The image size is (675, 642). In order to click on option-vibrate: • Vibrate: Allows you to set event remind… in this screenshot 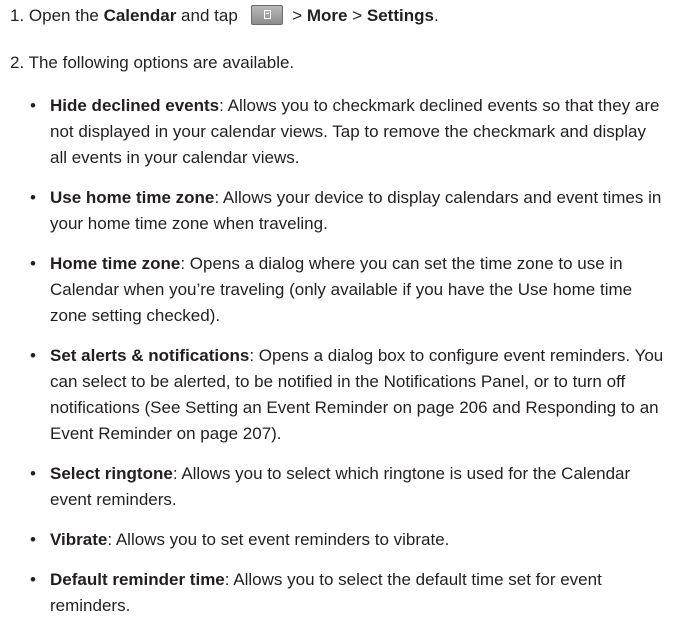, I will do `click(347, 540)`.